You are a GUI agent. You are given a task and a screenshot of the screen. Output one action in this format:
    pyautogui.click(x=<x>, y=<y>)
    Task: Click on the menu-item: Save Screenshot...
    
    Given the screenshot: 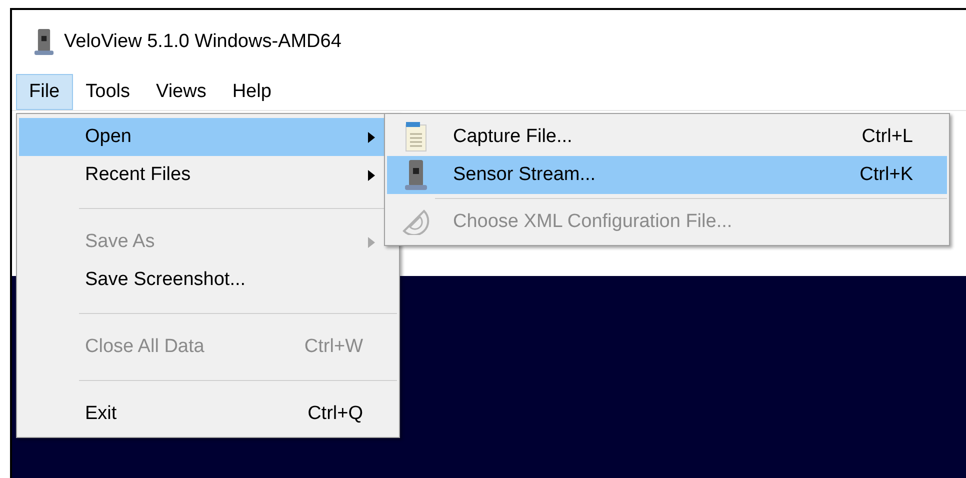 What is the action you would take?
    pyautogui.click(x=208, y=280)
    